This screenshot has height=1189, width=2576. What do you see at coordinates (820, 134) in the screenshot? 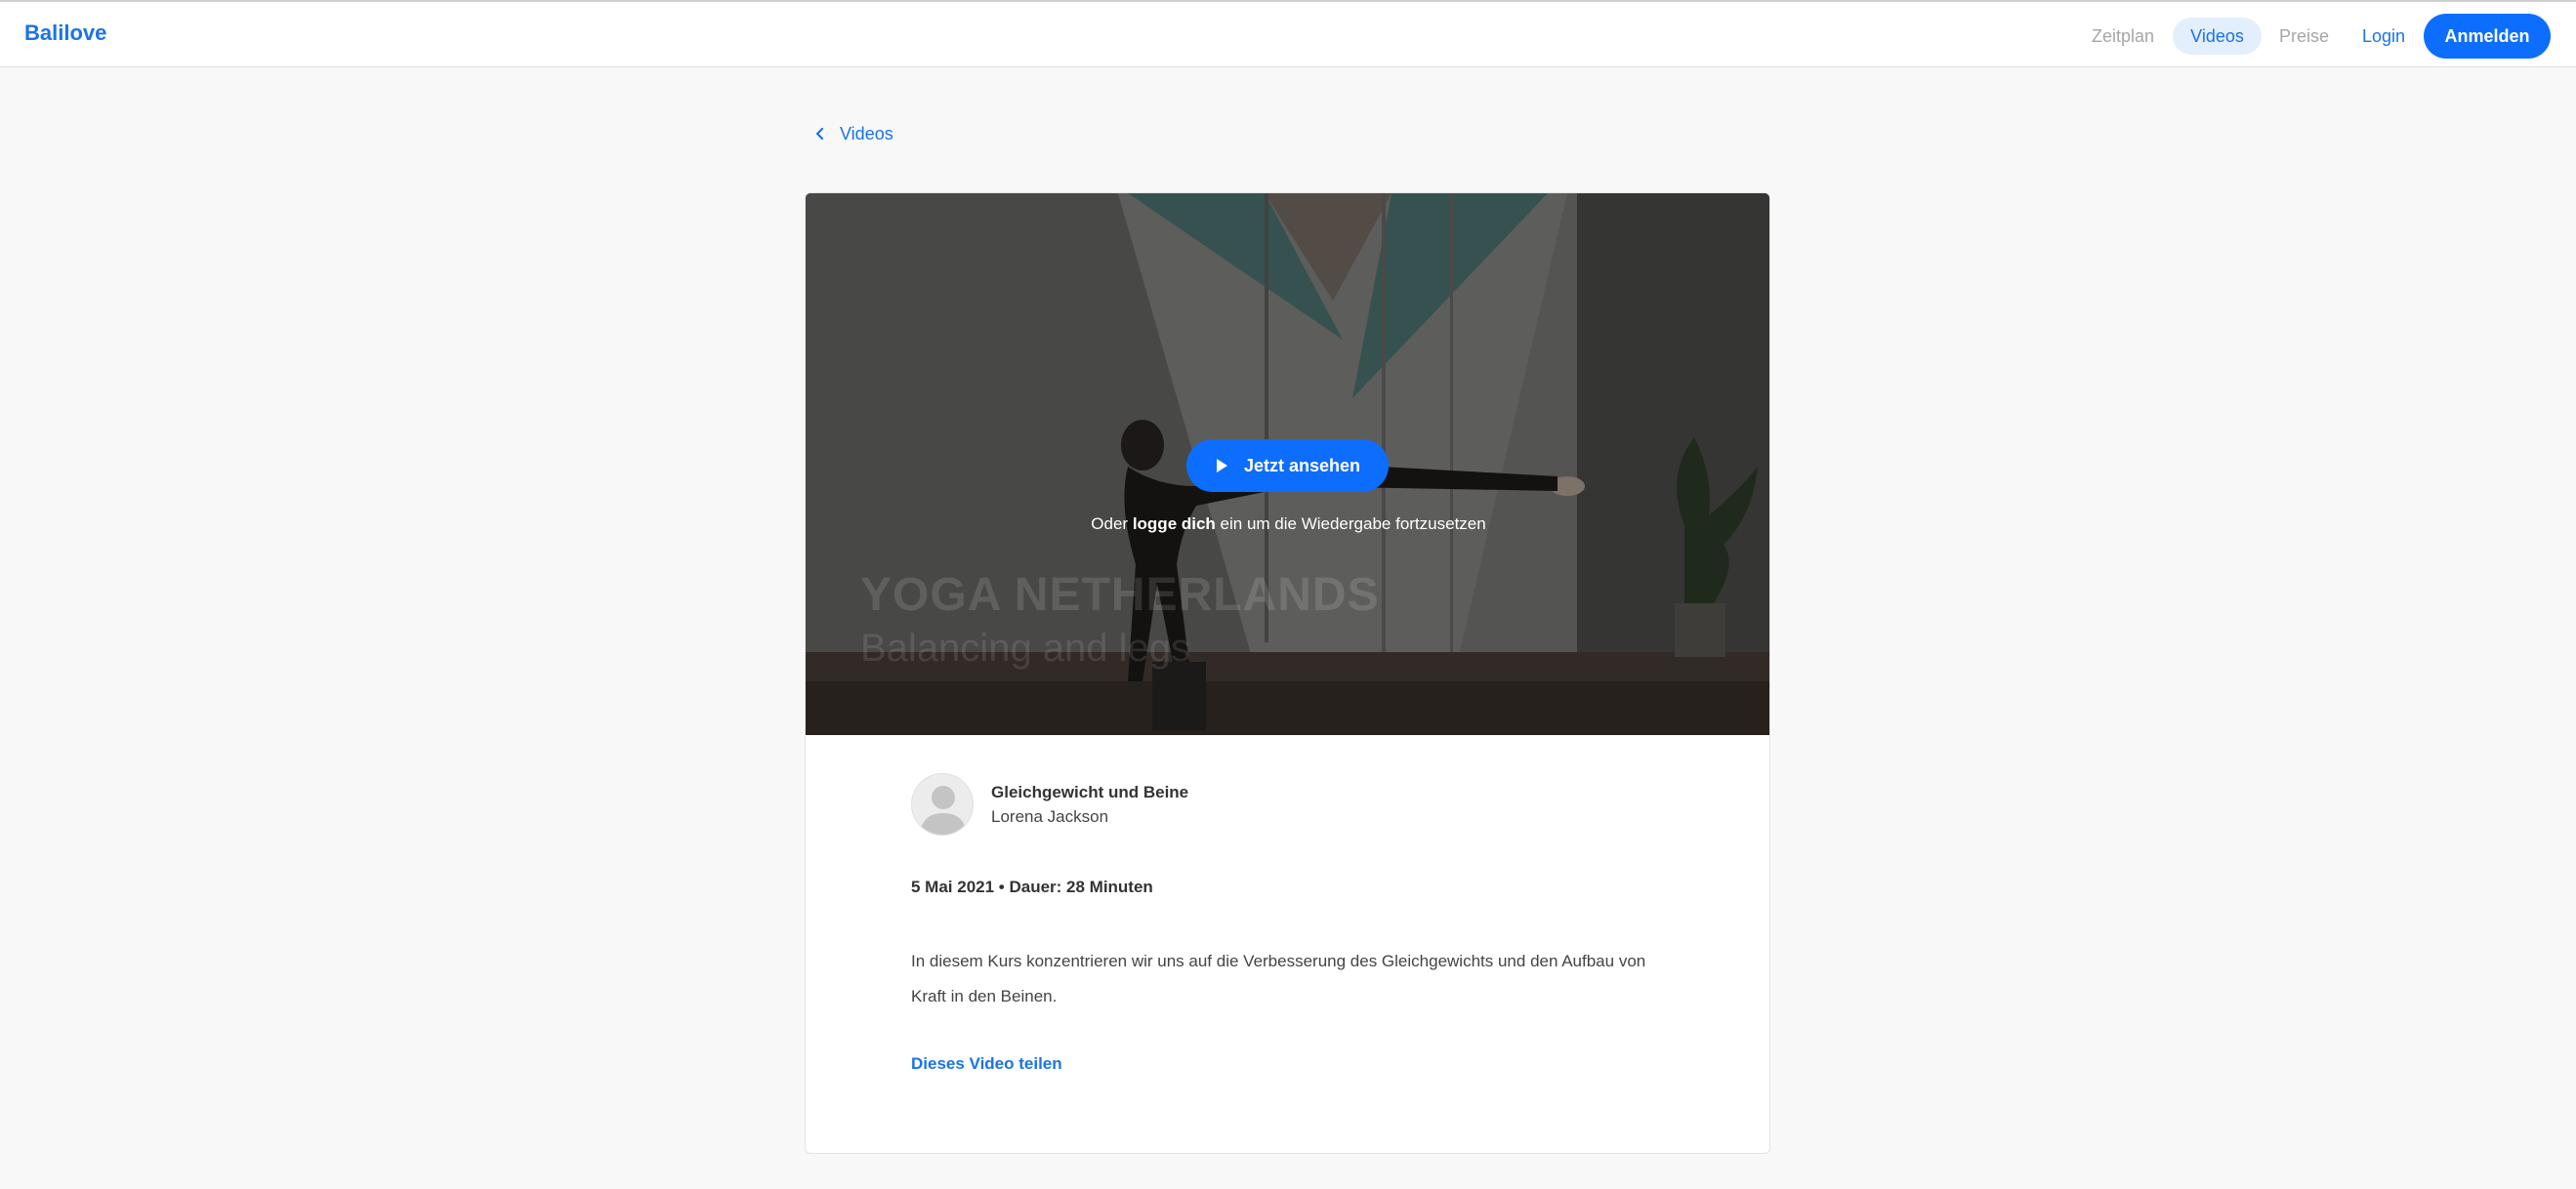
I see `chevron-left-icon` at bounding box center [820, 134].